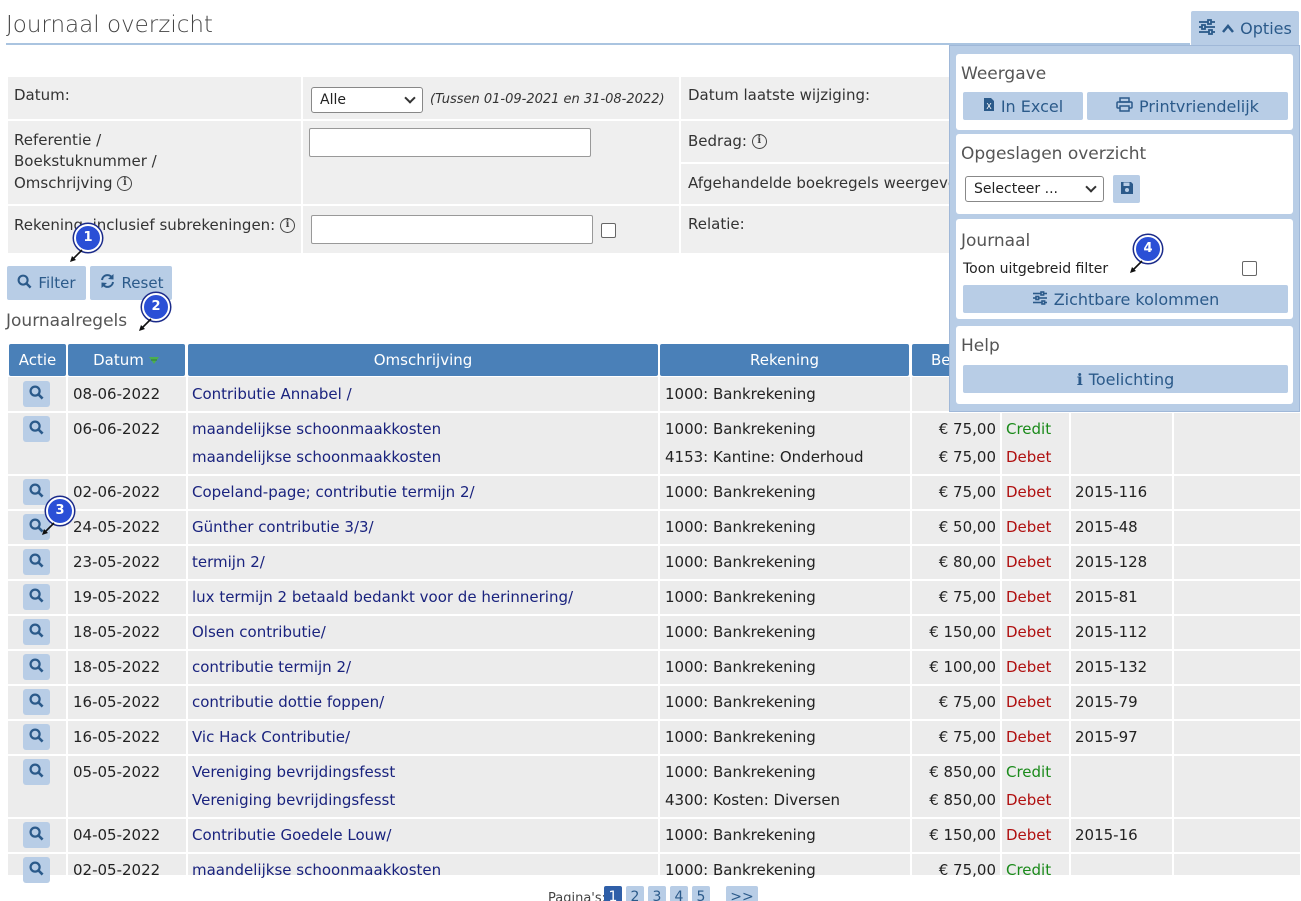  Describe the element at coordinates (333, 492) in the screenshot. I see `entry-description-link: Copeland-page; contributie termijn 2/` at that location.